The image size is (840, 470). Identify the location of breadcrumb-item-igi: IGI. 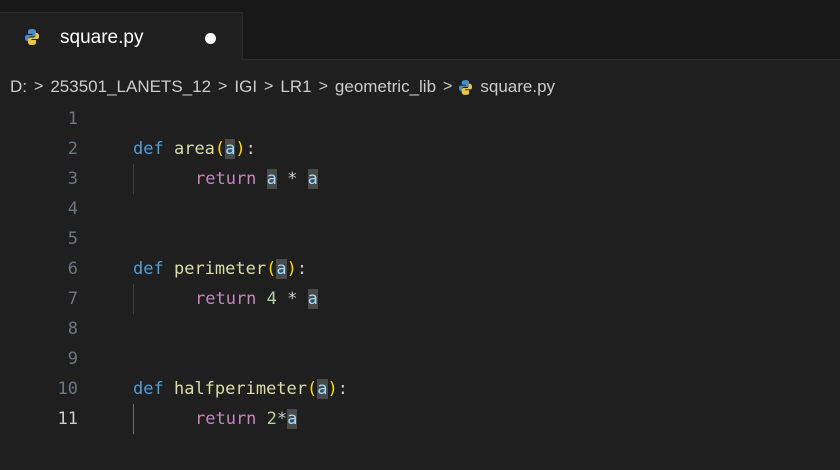
(245, 87).